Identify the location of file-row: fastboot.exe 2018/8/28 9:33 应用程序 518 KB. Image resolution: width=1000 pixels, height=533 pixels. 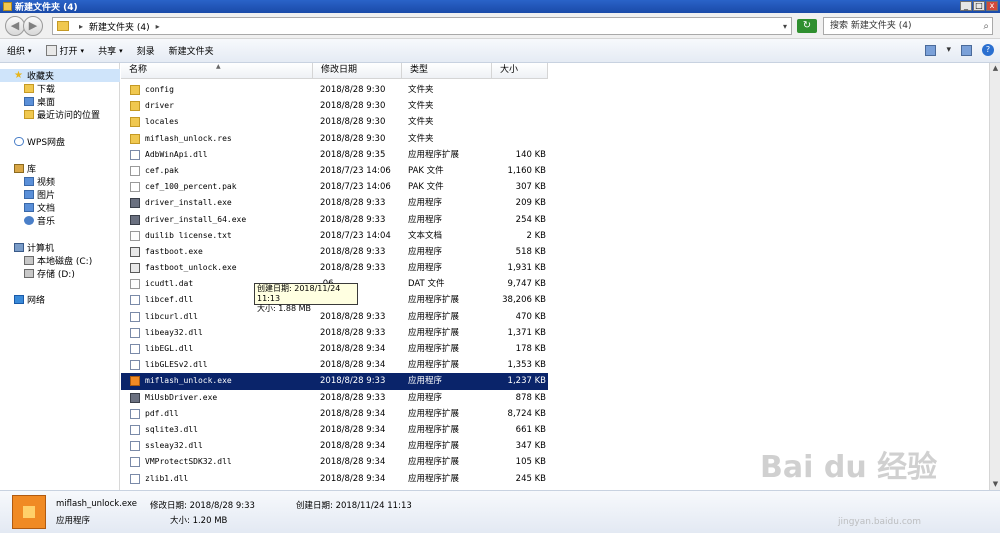
(334, 252).